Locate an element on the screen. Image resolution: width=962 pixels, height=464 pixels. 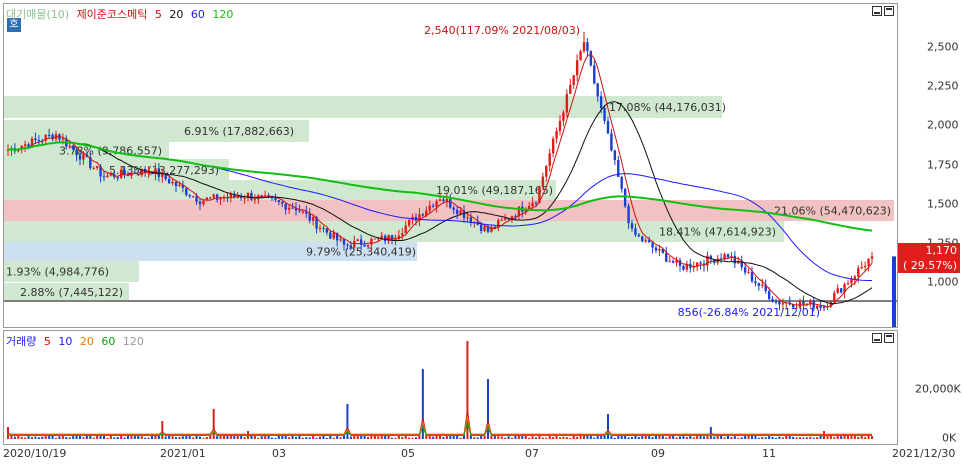
volume-profile-label: 6.91% (17,882,663) is located at coordinates (239, 131).